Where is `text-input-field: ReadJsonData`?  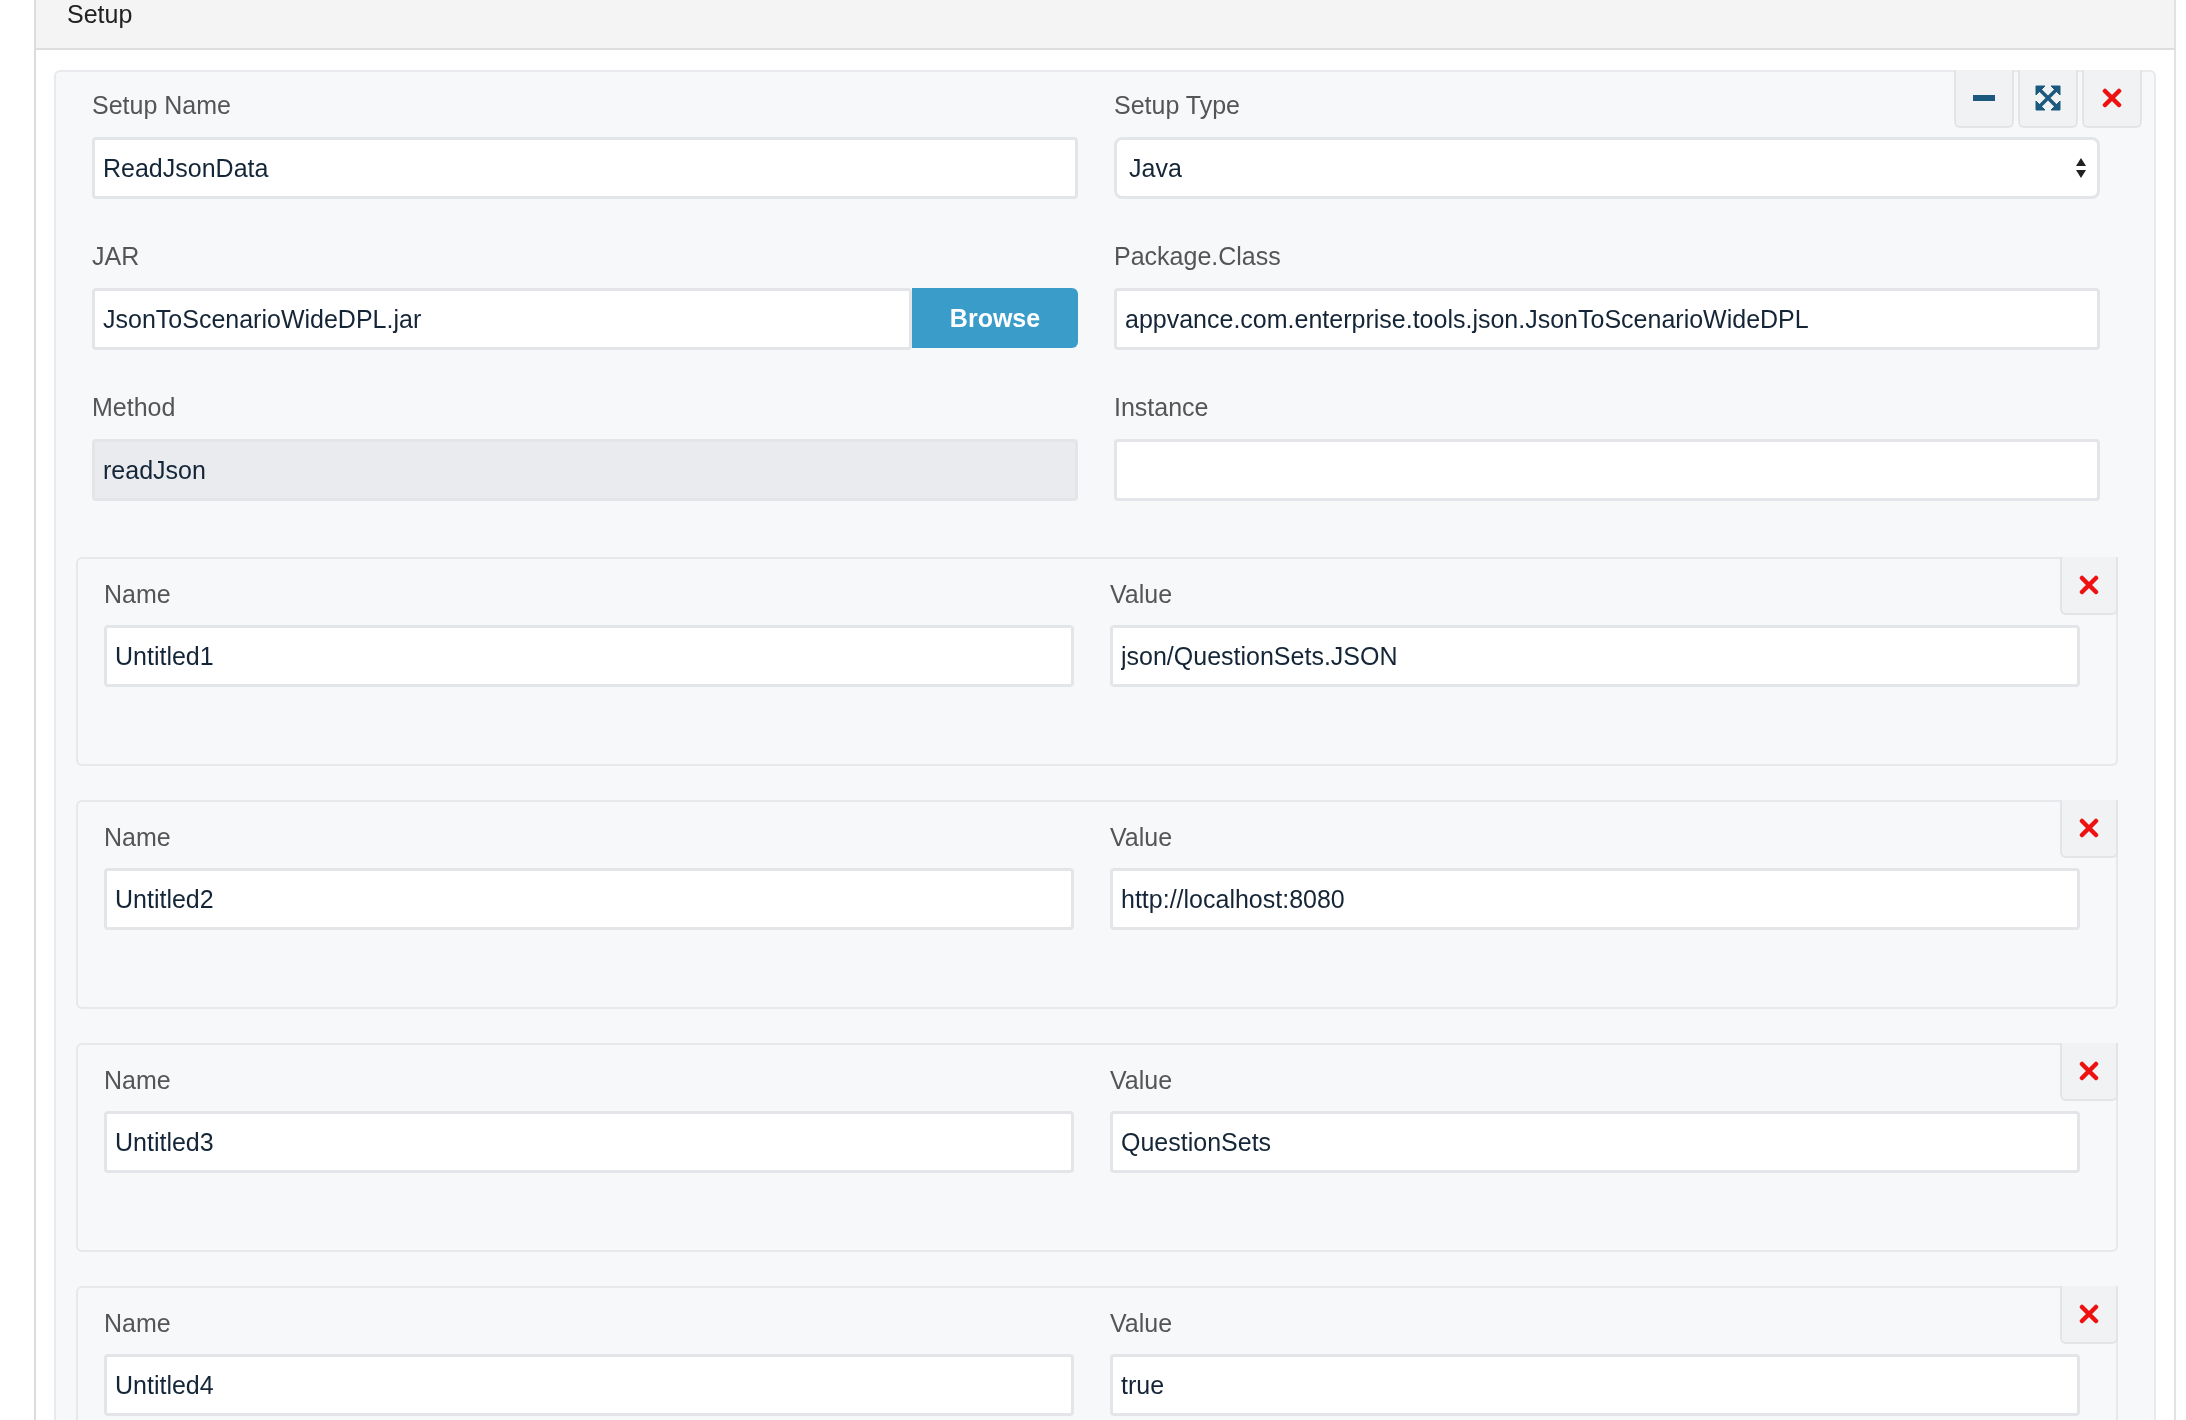
text-input-field: ReadJsonData is located at coordinates (585, 168).